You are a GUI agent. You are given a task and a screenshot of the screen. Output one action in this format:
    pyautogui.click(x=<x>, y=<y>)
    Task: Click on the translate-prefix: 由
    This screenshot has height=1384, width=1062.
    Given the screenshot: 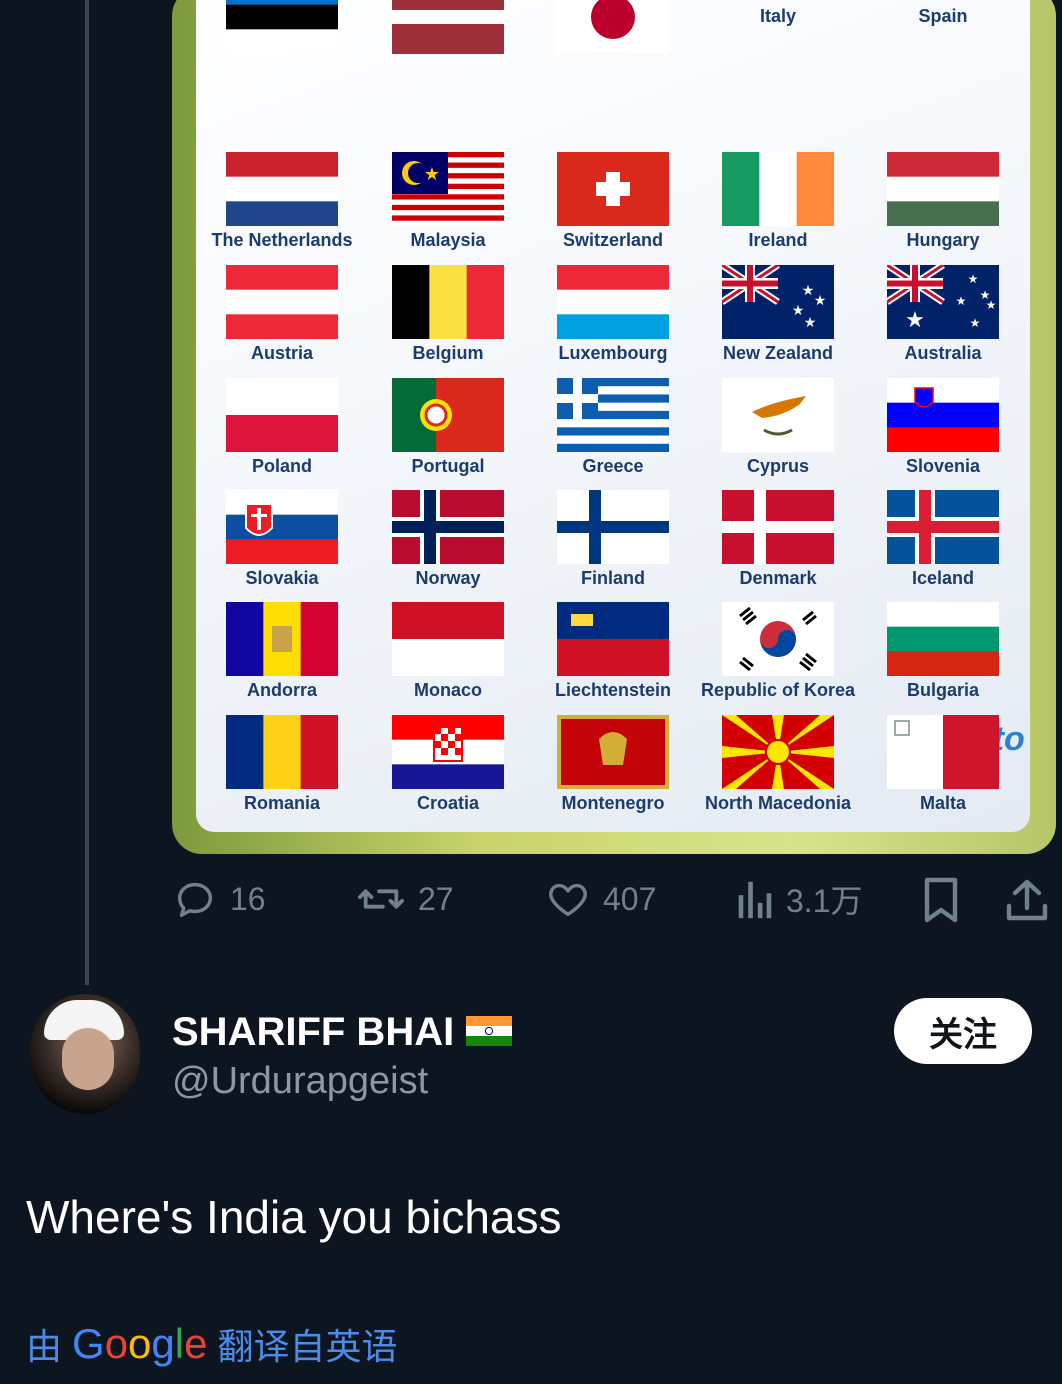 What is the action you would take?
    pyautogui.click(x=44, y=1346)
    